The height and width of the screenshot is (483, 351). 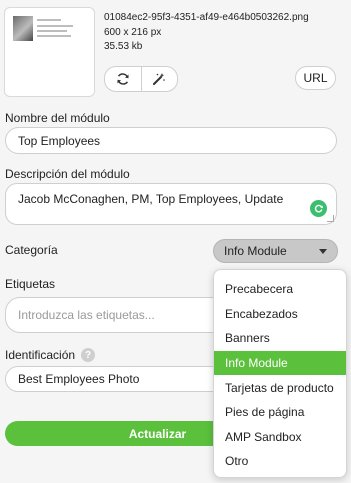 What do you see at coordinates (206, 17) in the screenshot?
I see `image-file-name: 01084ec2-95f3-4351-af49-e464b0503262.png` at bounding box center [206, 17].